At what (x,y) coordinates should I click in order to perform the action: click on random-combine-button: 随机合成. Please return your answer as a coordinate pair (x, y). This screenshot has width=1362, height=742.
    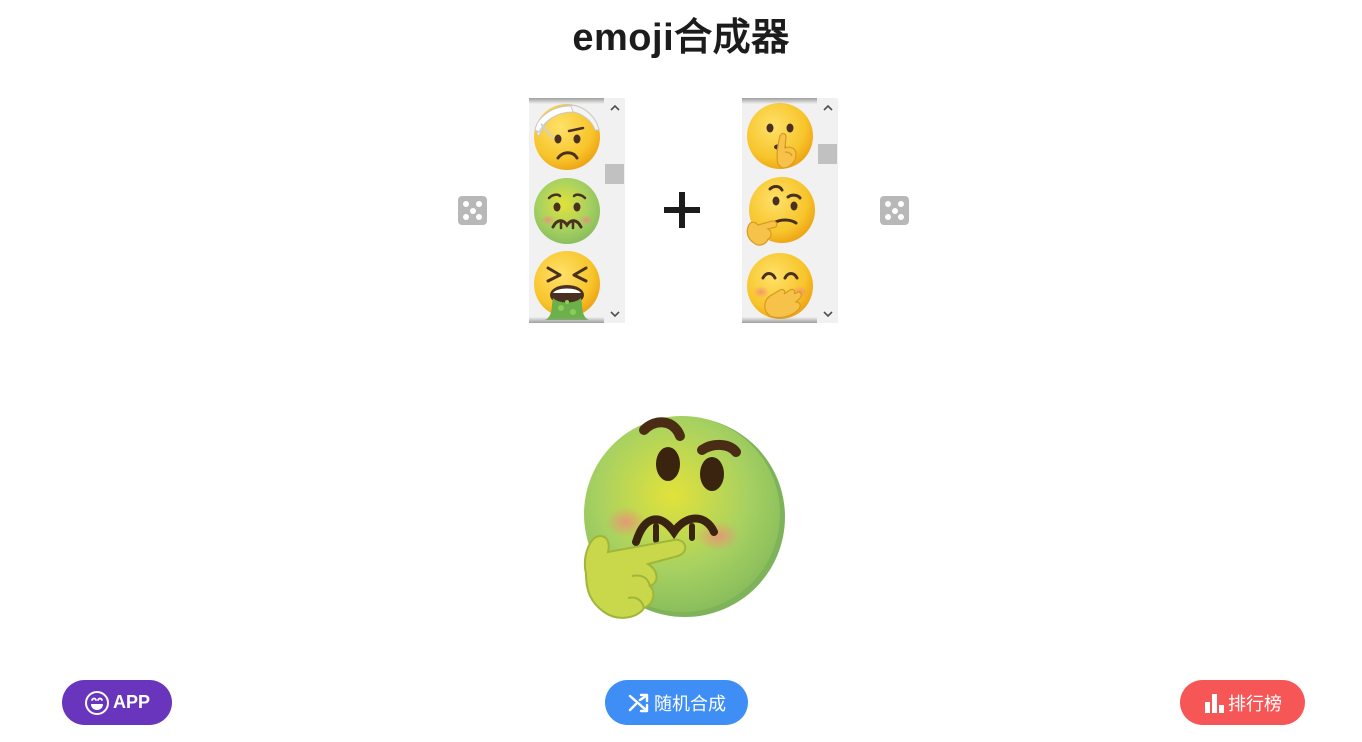
    Looking at the image, I should click on (676, 702).